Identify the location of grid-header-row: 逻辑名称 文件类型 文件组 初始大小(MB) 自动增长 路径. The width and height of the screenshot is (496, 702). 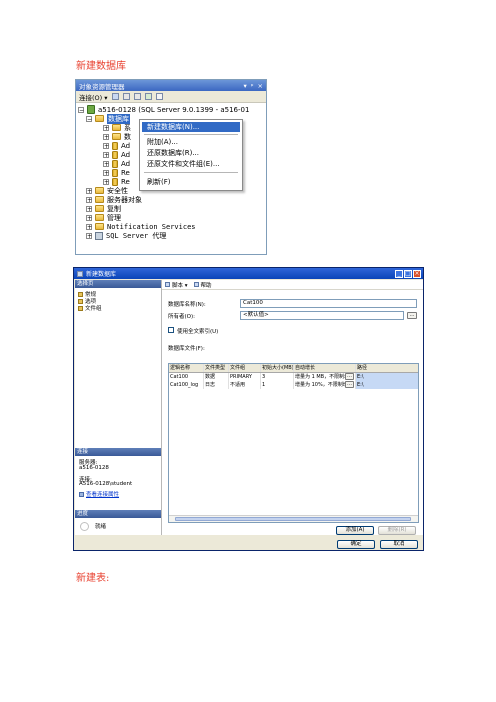
(293, 368).